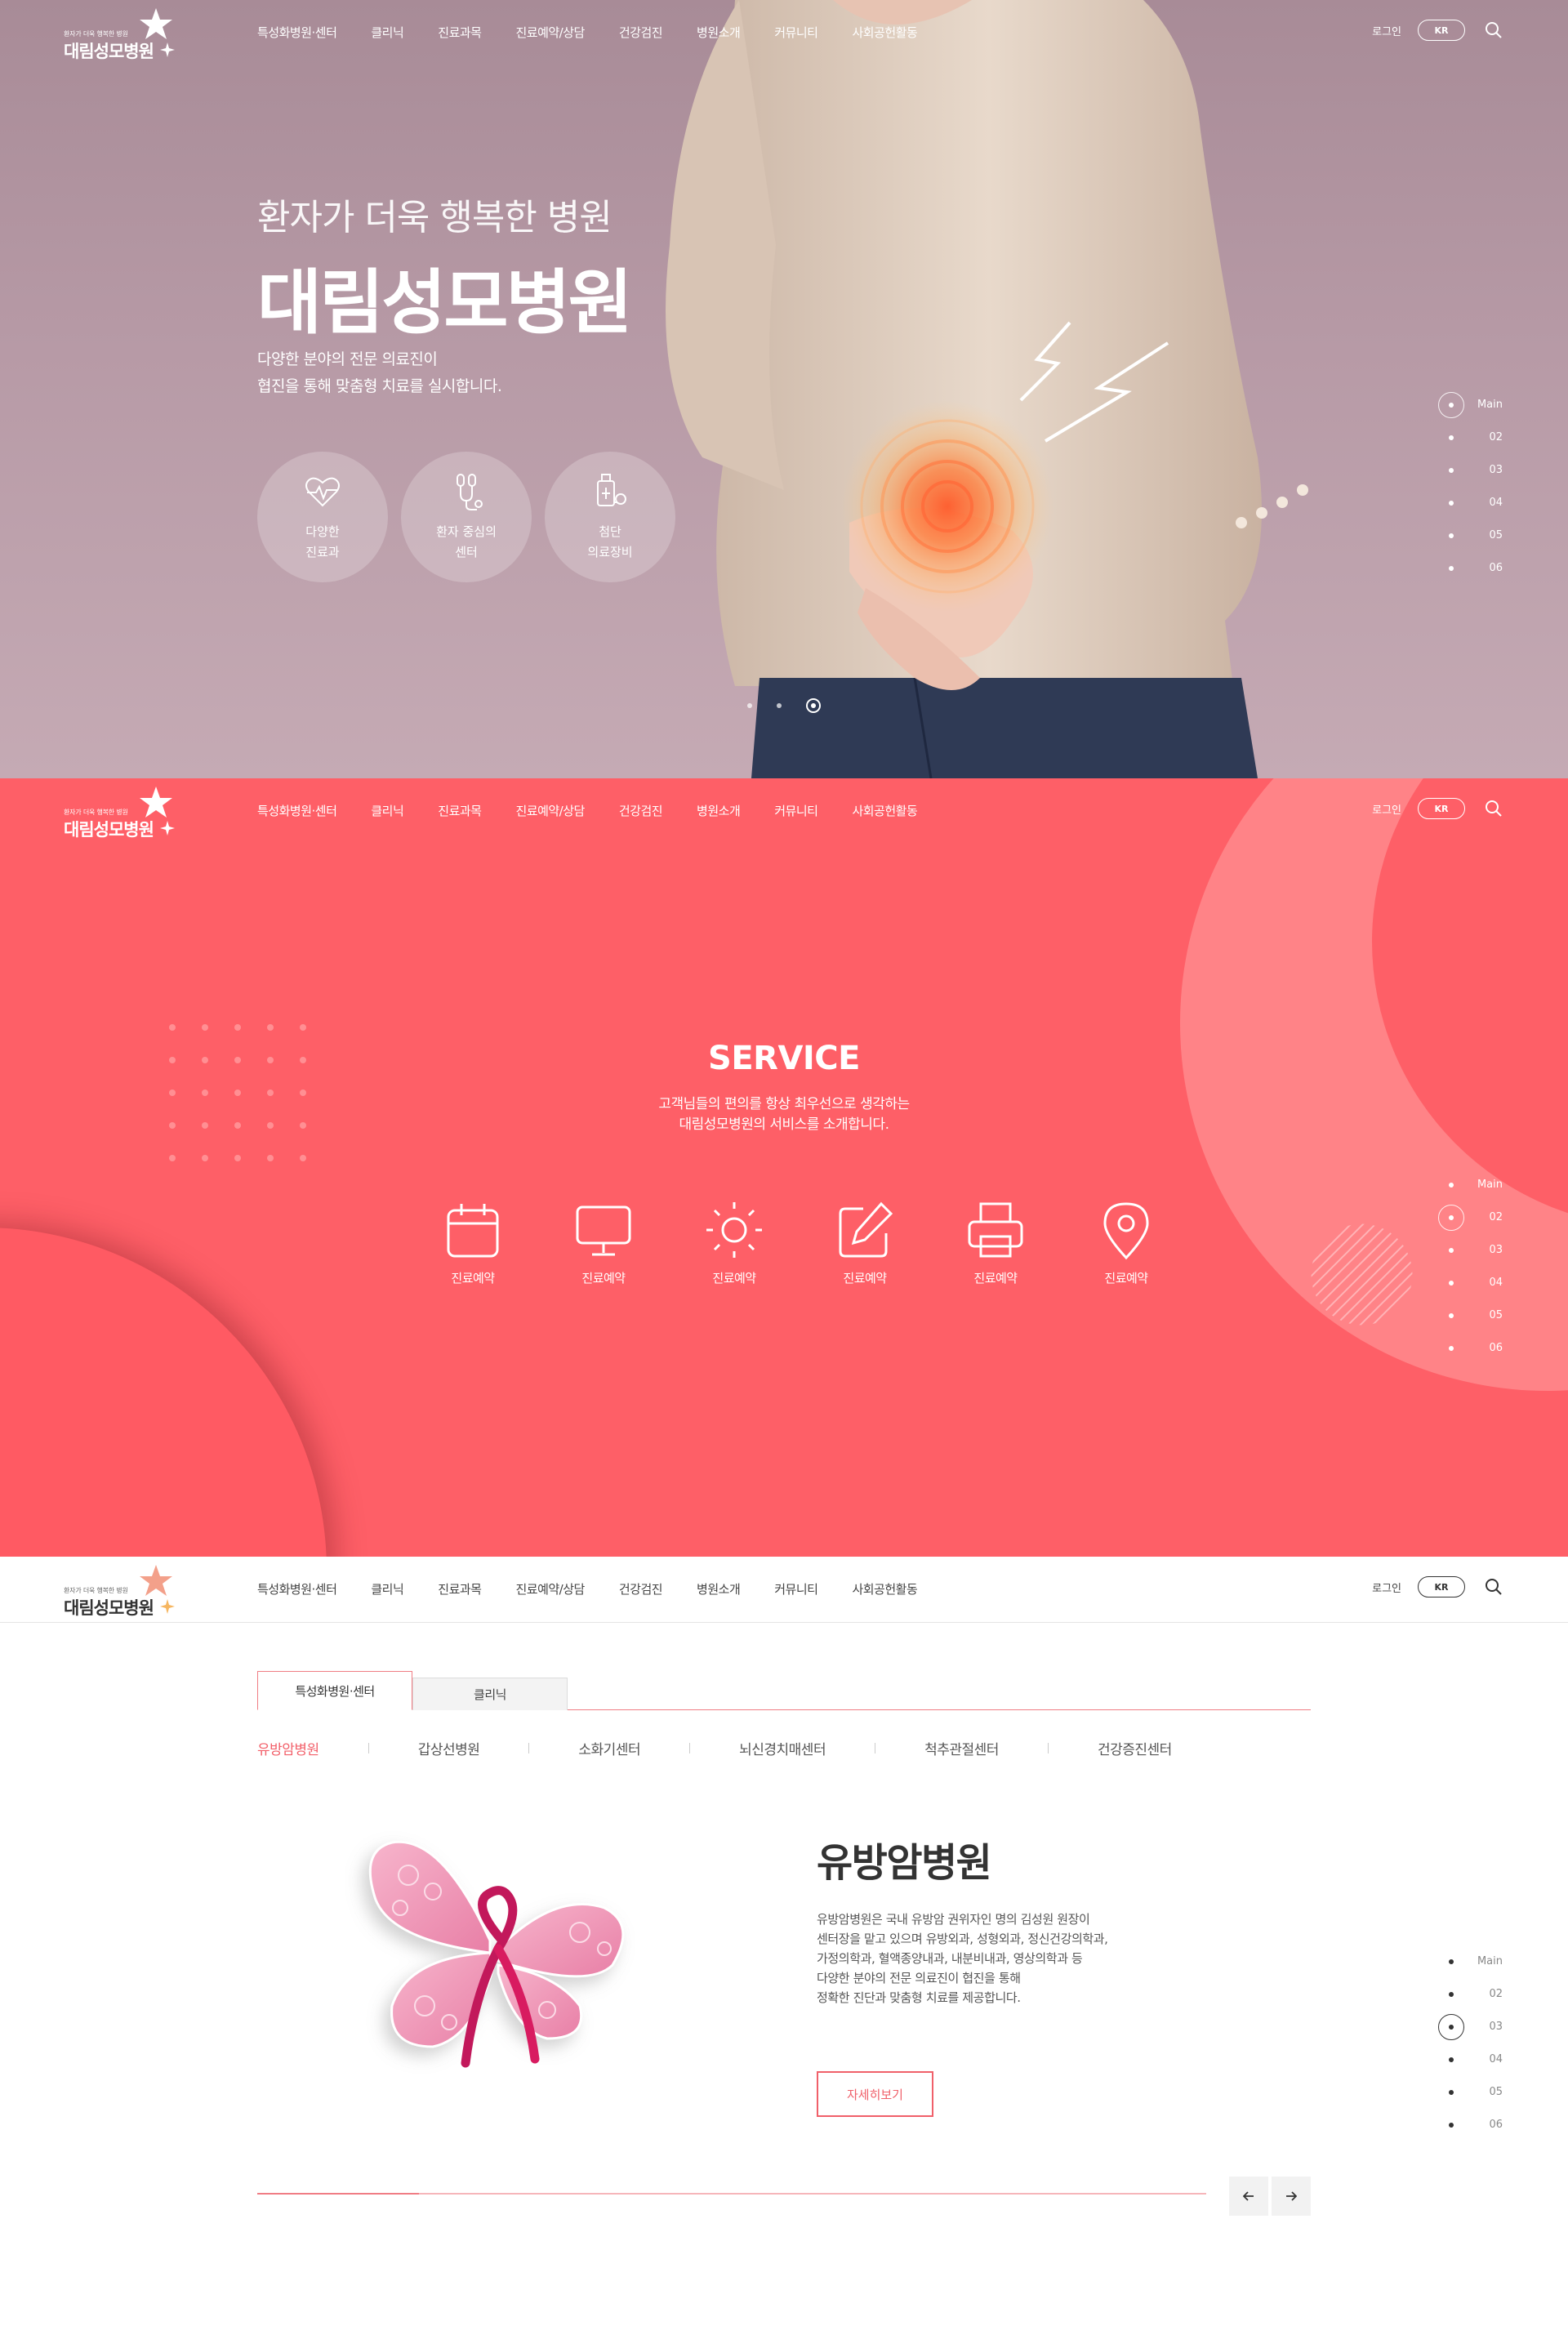  What do you see at coordinates (875, 2094) in the screenshot?
I see `view-more-button: 자세히보기` at bounding box center [875, 2094].